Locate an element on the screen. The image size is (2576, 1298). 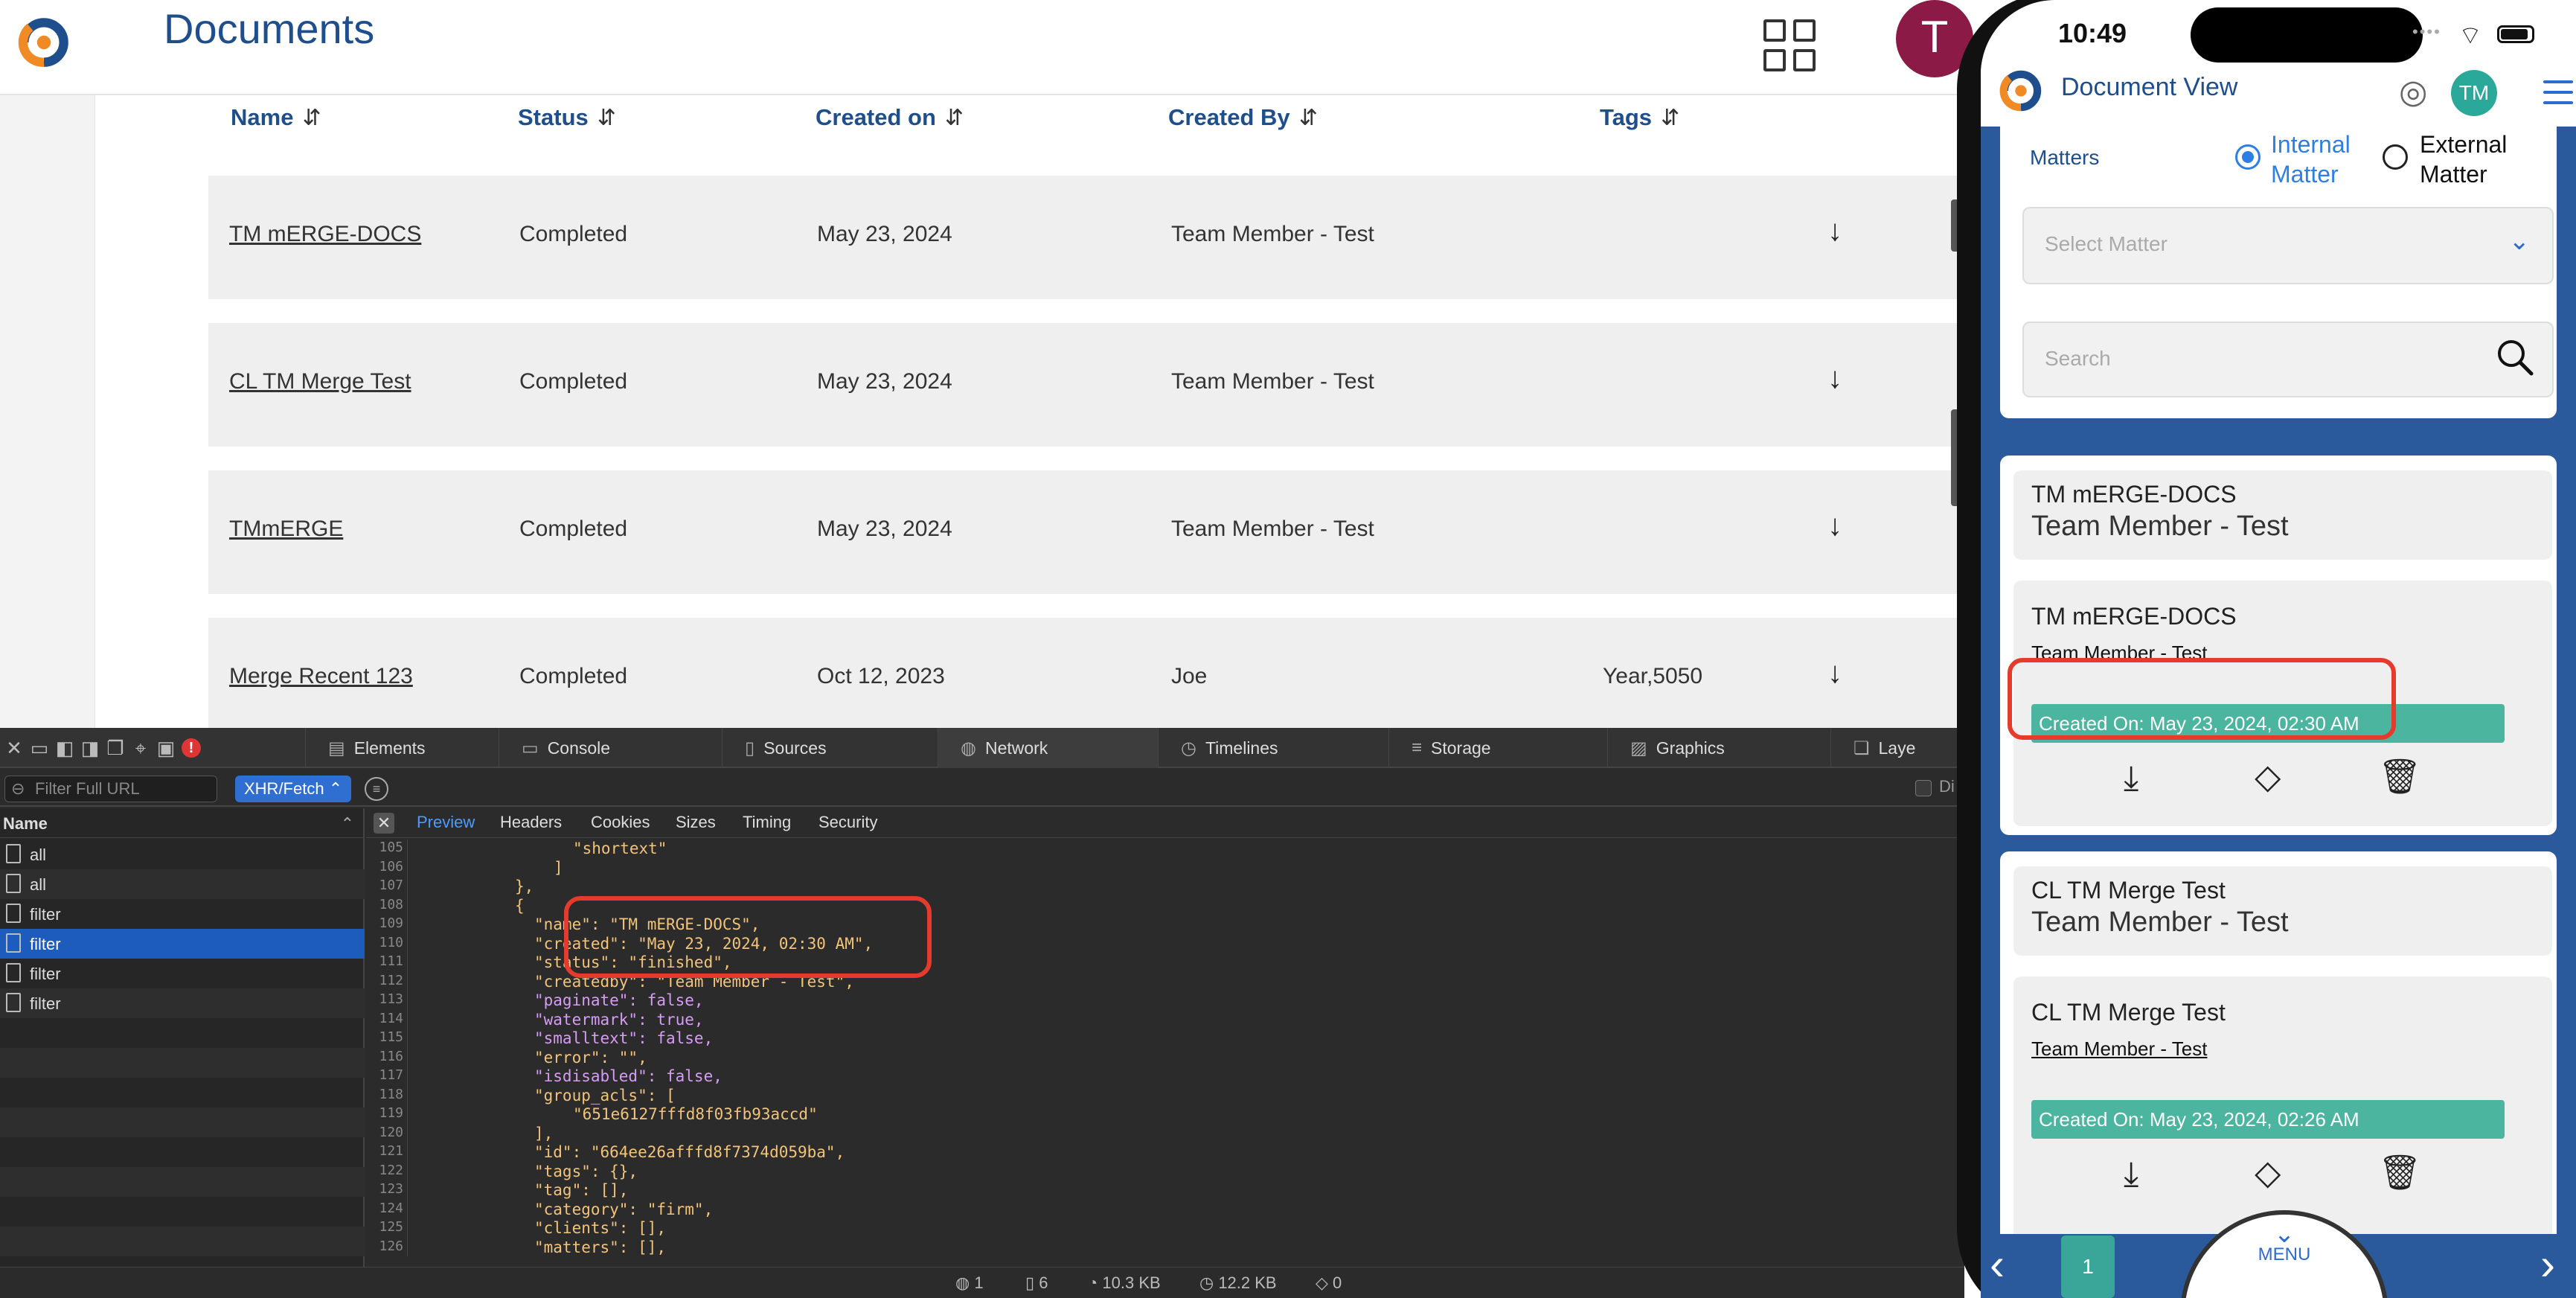
column-header-tags: Tags ⇵ is located at coordinates (1640, 117).